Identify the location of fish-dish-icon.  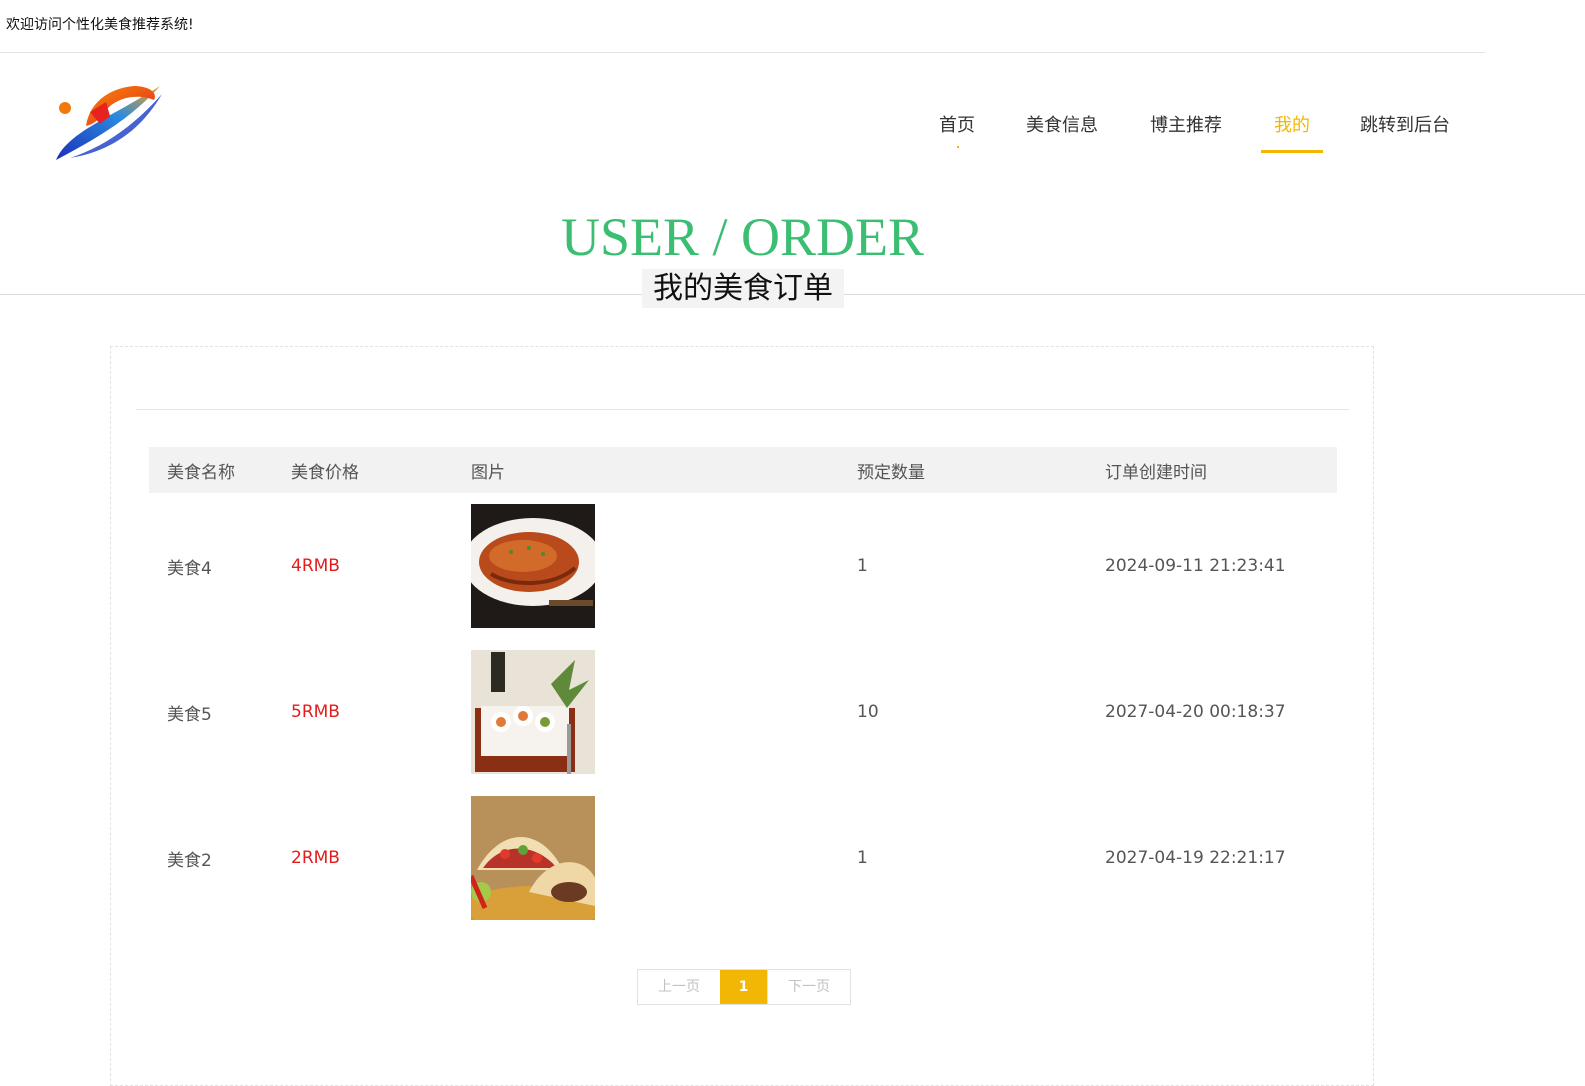
(533, 566).